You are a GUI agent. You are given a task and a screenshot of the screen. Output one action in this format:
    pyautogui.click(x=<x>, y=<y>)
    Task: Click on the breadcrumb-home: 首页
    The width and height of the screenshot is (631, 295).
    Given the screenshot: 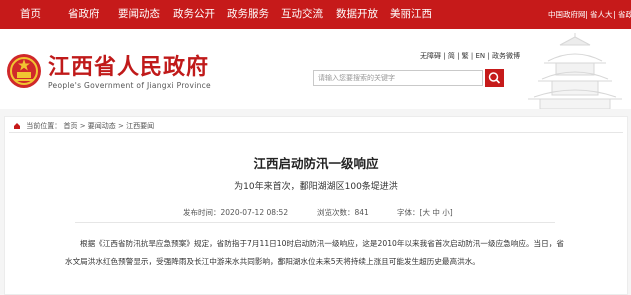 What is the action you would take?
    pyautogui.click(x=70, y=126)
    